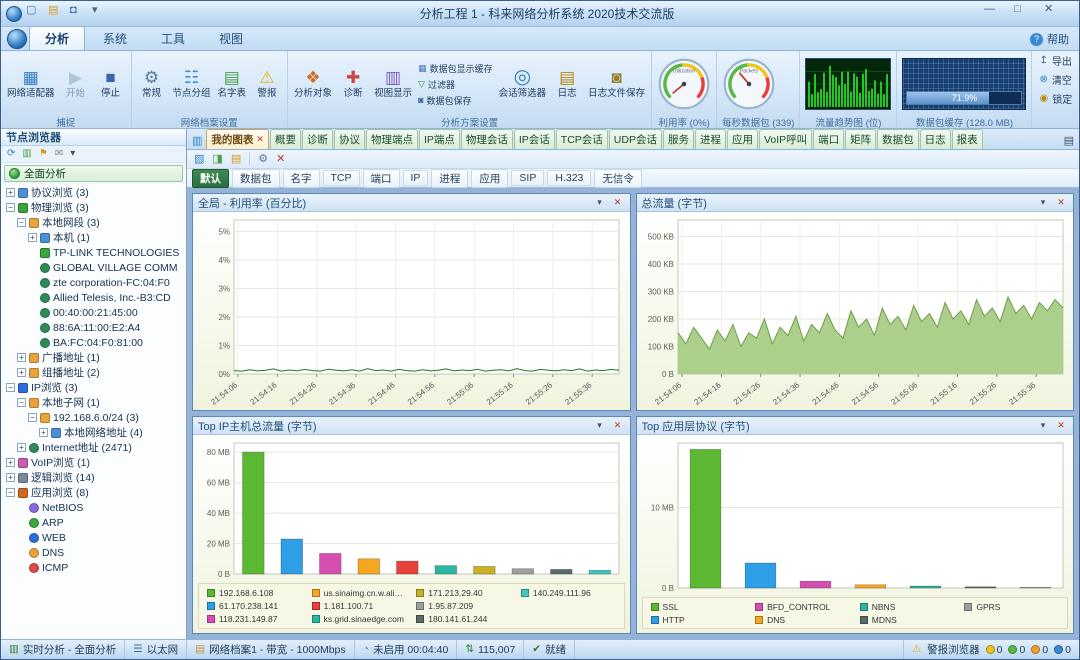  Describe the element at coordinates (490, 178) in the screenshot. I see `filter-chip: 应用` at that location.